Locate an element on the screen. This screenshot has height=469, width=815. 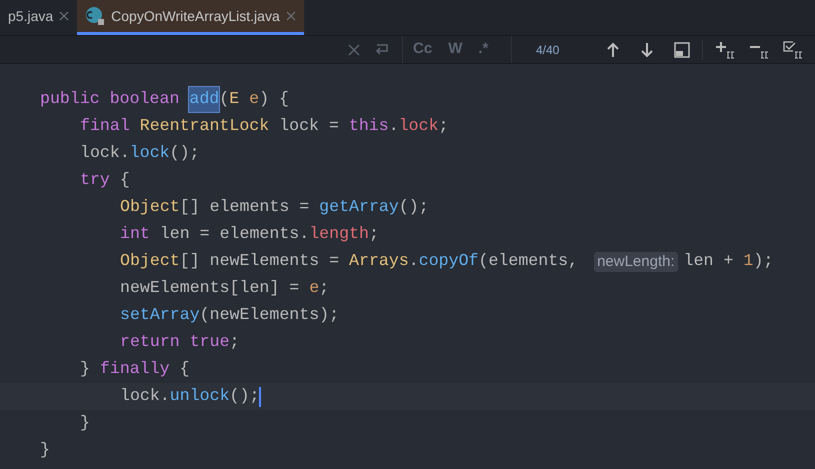
editor-tab: p5.java is located at coordinates (39, 17).